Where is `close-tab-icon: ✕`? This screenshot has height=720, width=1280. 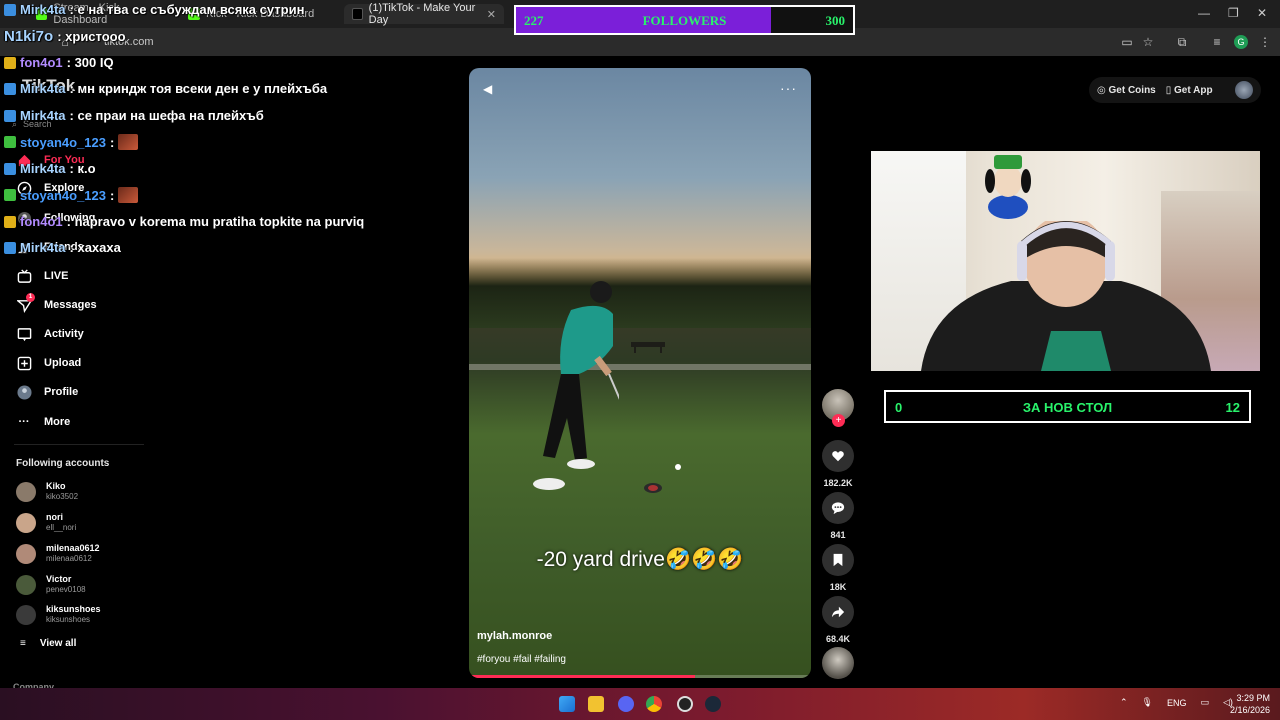
close-tab-icon: ✕ is located at coordinates (491, 14).